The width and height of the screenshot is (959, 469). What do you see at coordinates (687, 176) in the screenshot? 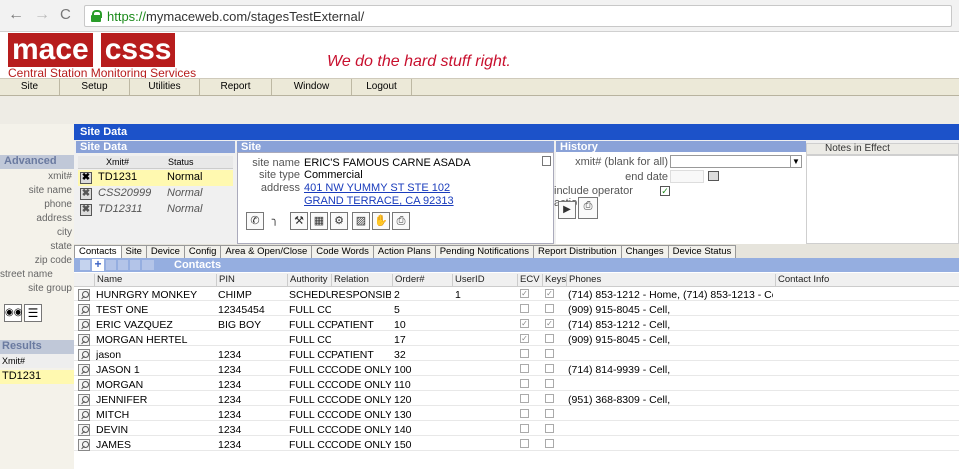
I see `end-date-input` at bounding box center [687, 176].